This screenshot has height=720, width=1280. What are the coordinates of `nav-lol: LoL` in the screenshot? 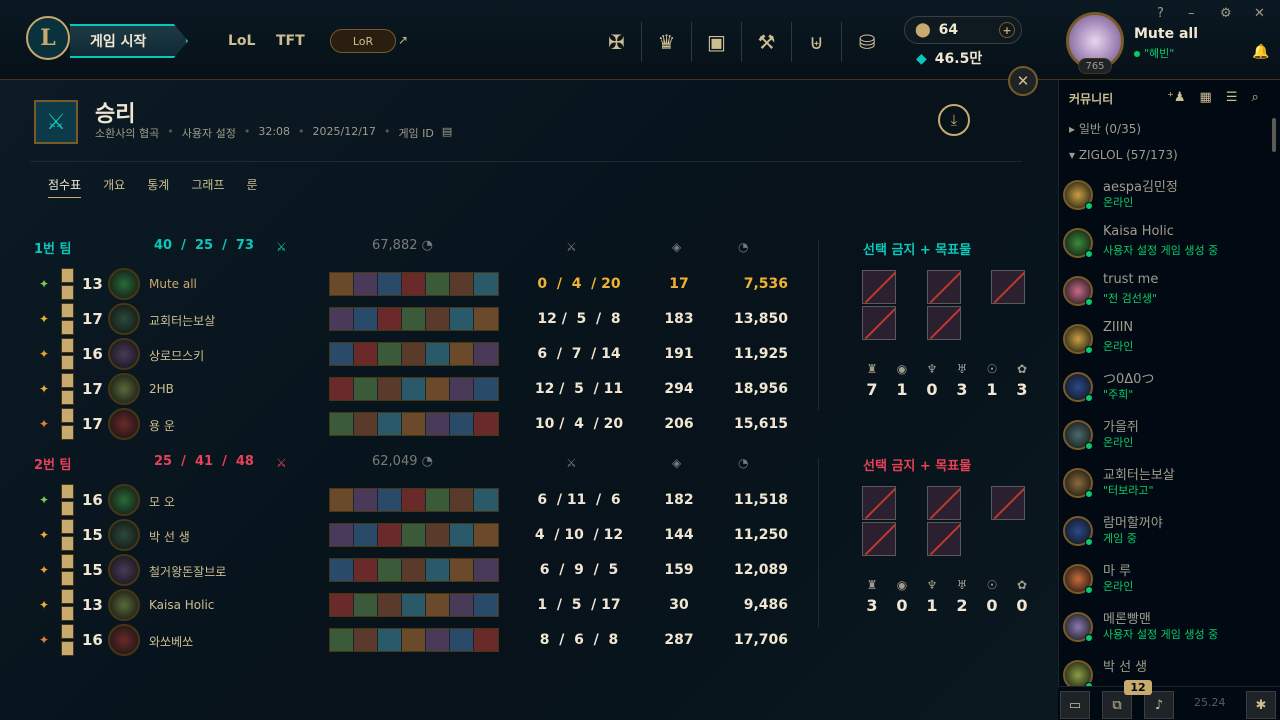 It's located at (241, 41).